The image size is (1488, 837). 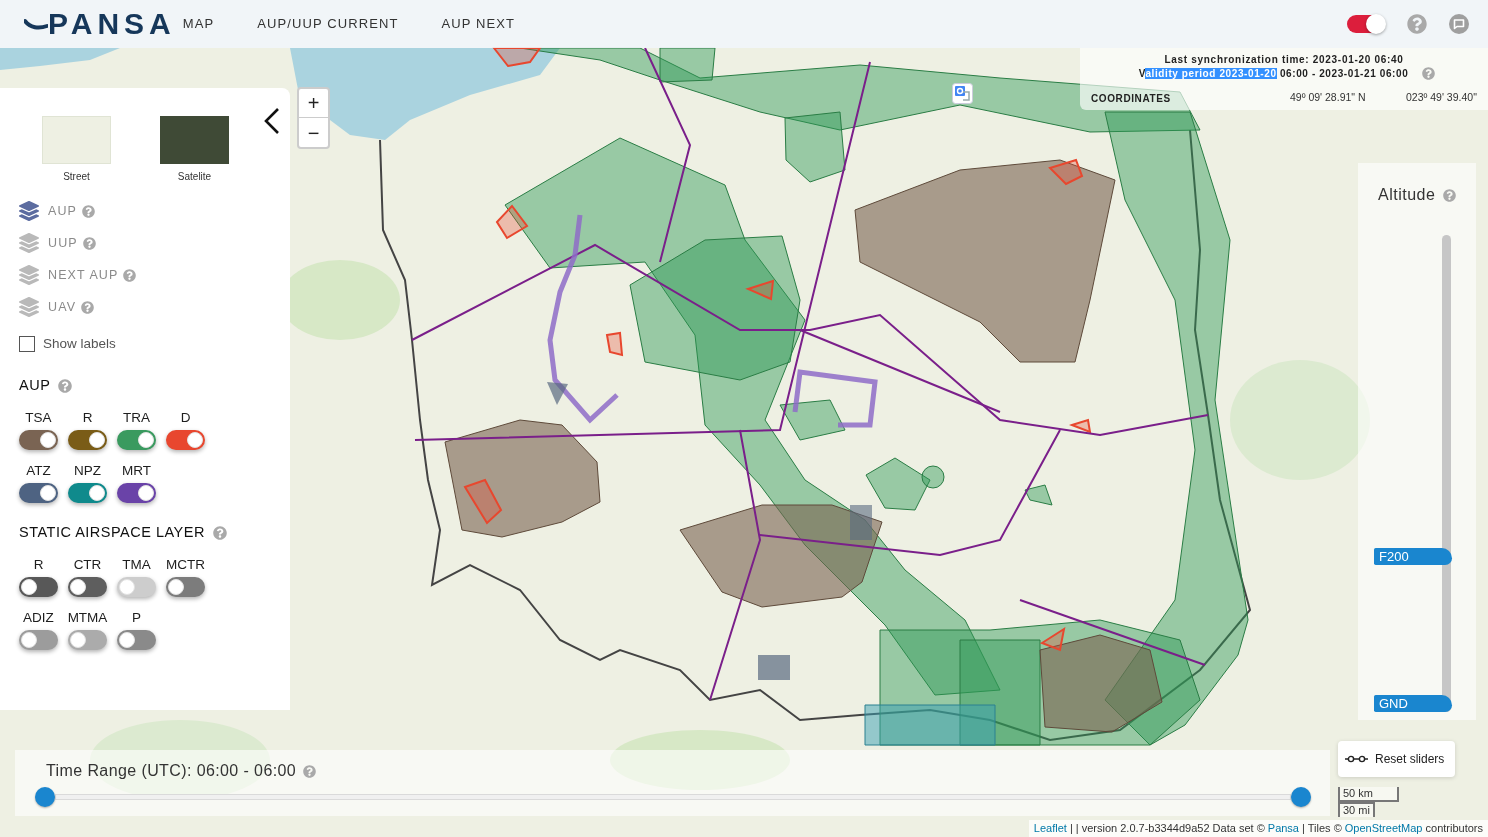 I want to click on chat-icon, so click(x=1459, y=24).